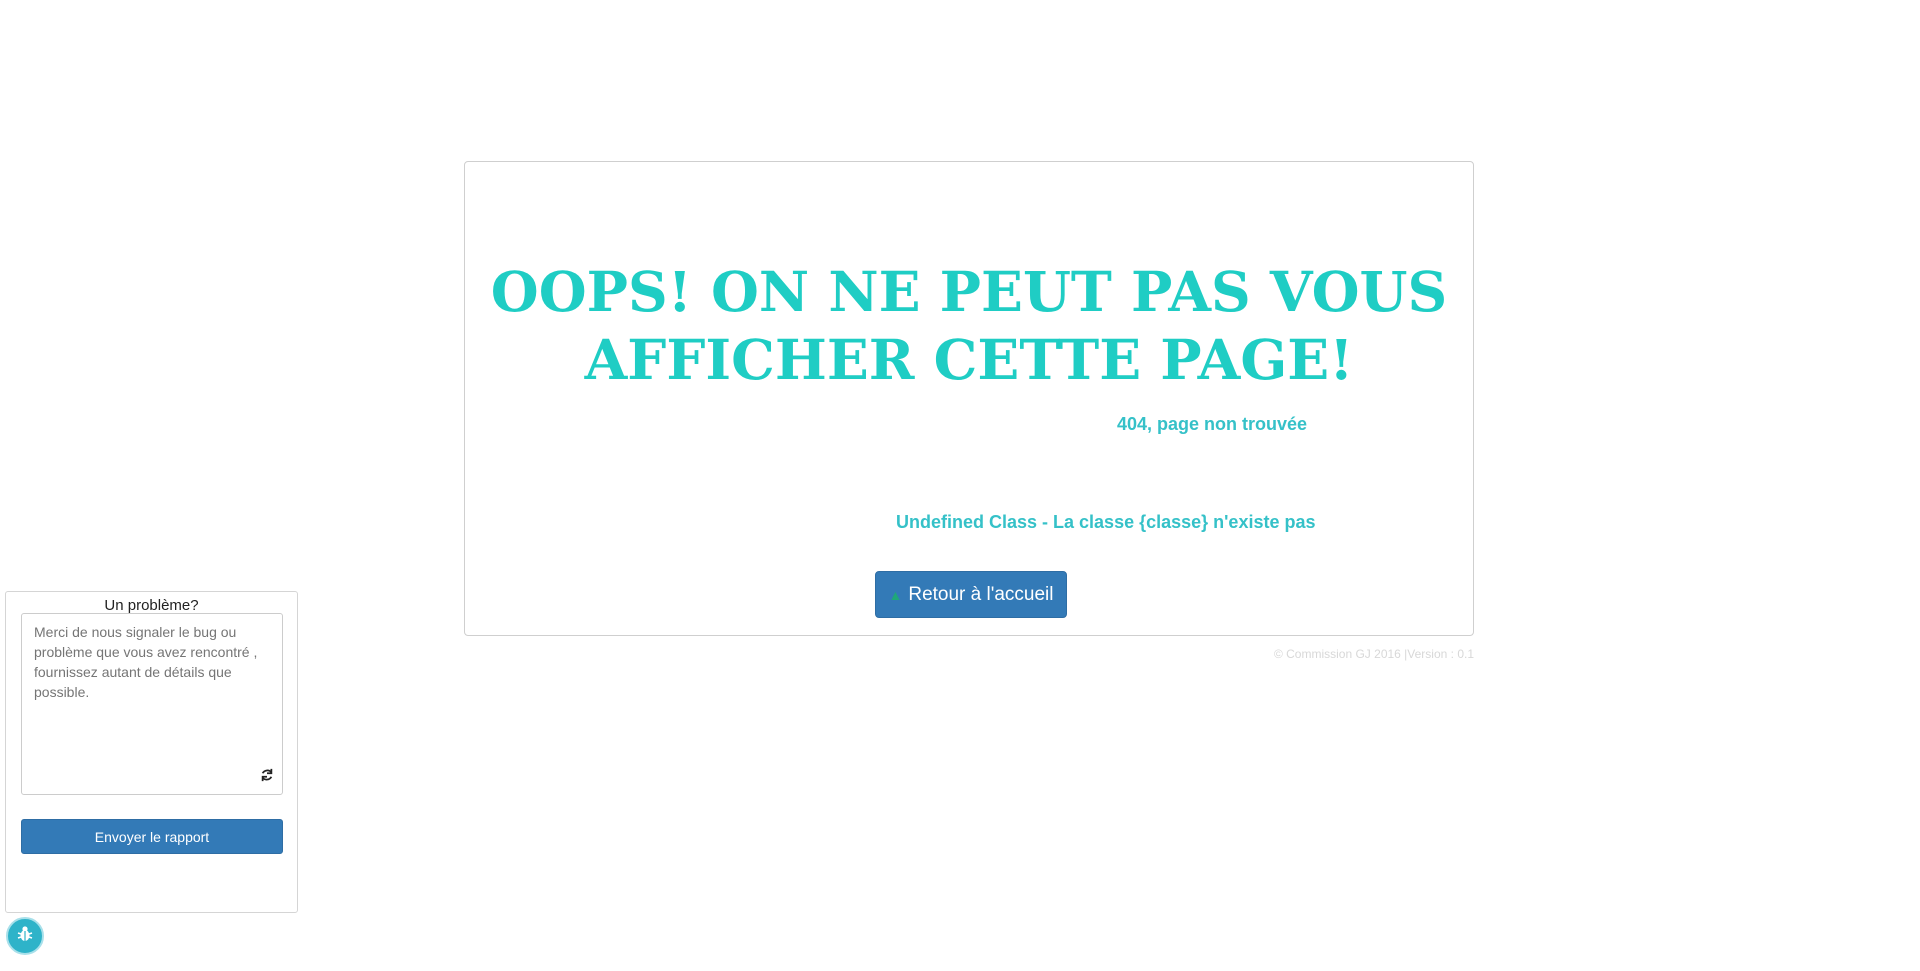 This screenshot has height=971, width=1920. I want to click on report-textarea, so click(152, 704).